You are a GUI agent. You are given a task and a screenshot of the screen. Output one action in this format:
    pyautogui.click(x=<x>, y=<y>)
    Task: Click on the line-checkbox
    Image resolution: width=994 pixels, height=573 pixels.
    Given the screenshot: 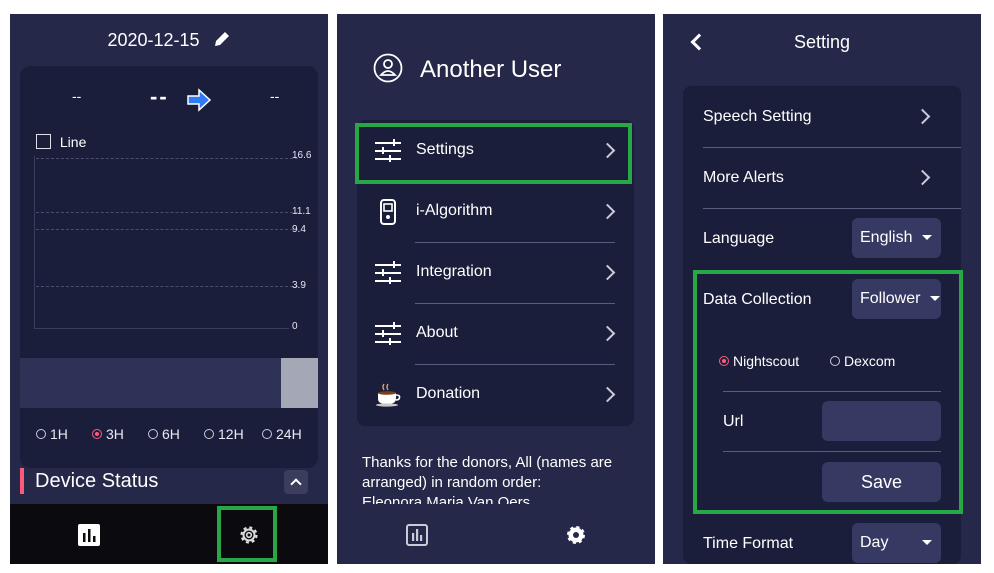 What is the action you would take?
    pyautogui.click(x=43, y=141)
    